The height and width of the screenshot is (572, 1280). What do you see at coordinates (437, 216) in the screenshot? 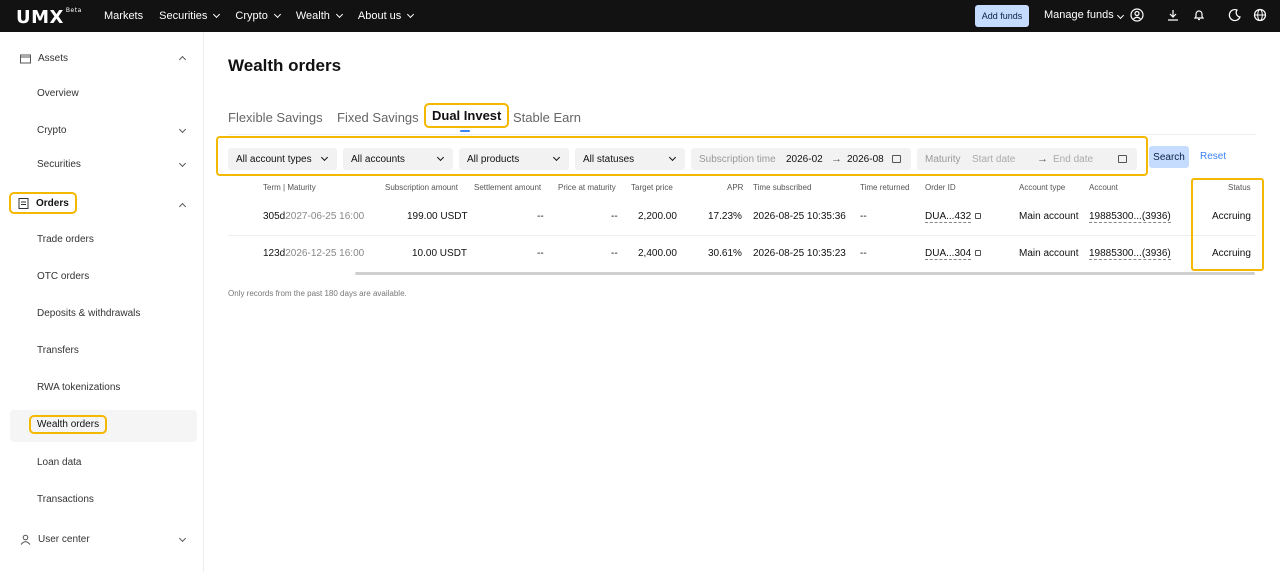
I see `cell-subscription-amount: 199.00 USDT` at bounding box center [437, 216].